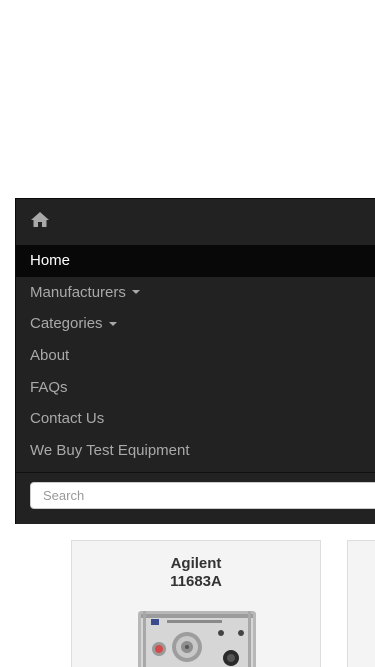  Describe the element at coordinates (195, 451) in the screenshot. I see `nav-item-we-buy-test-equipment: We Buy Test Equipment` at that location.